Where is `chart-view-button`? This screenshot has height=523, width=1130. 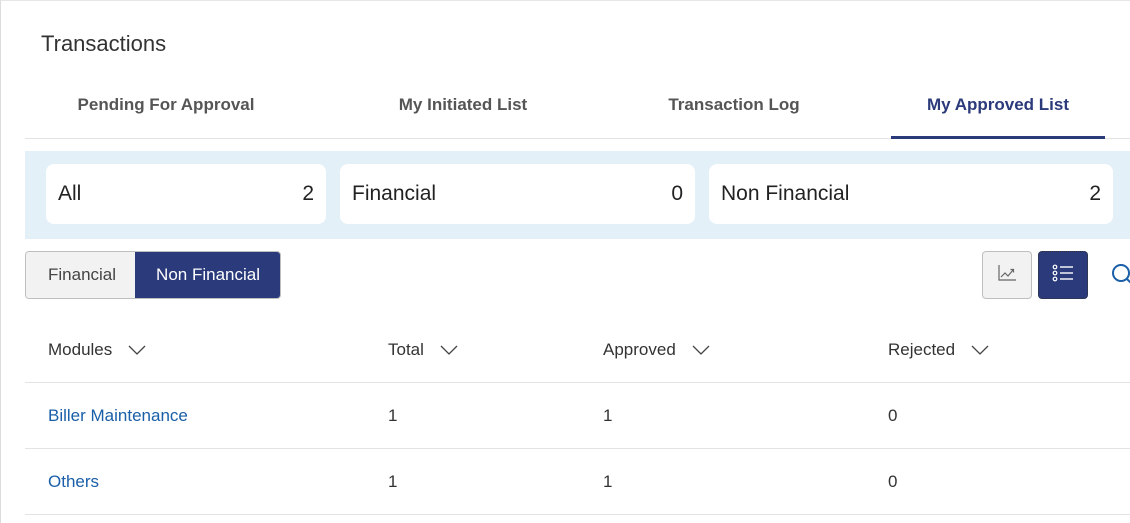 chart-view-button is located at coordinates (1007, 275).